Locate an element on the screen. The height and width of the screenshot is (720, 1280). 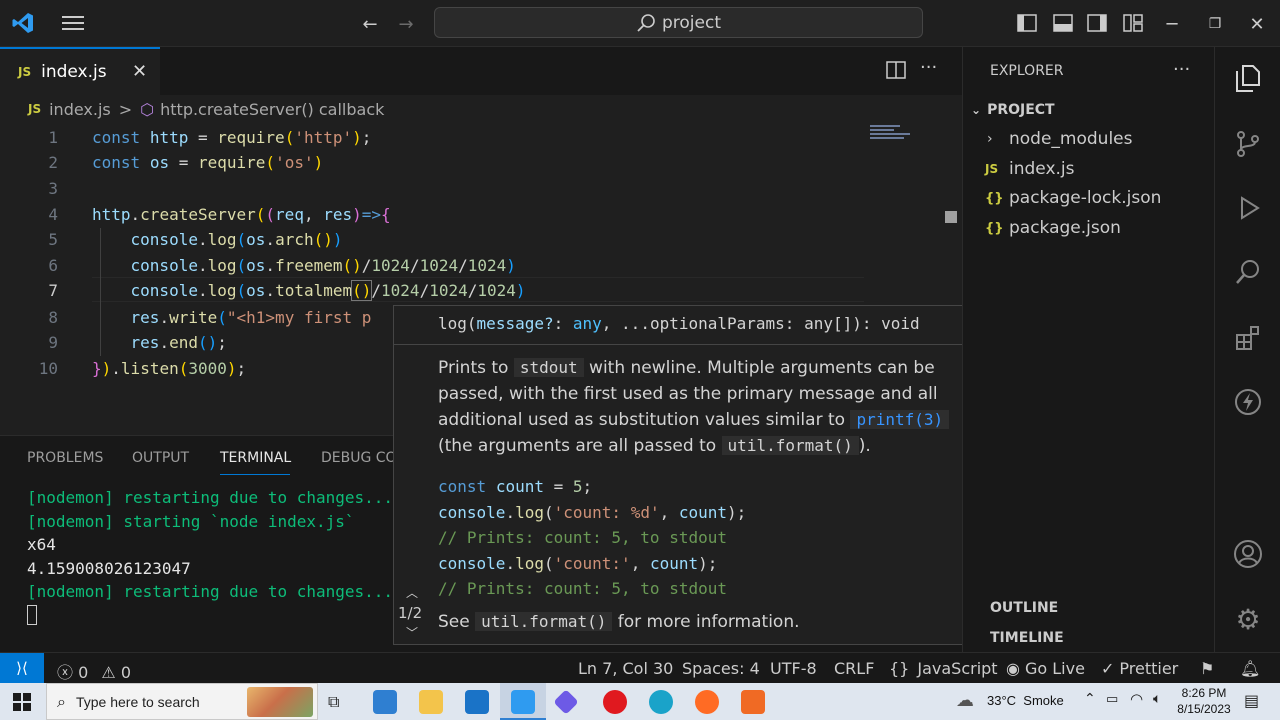
indent-guide is located at coordinates (100, 292).